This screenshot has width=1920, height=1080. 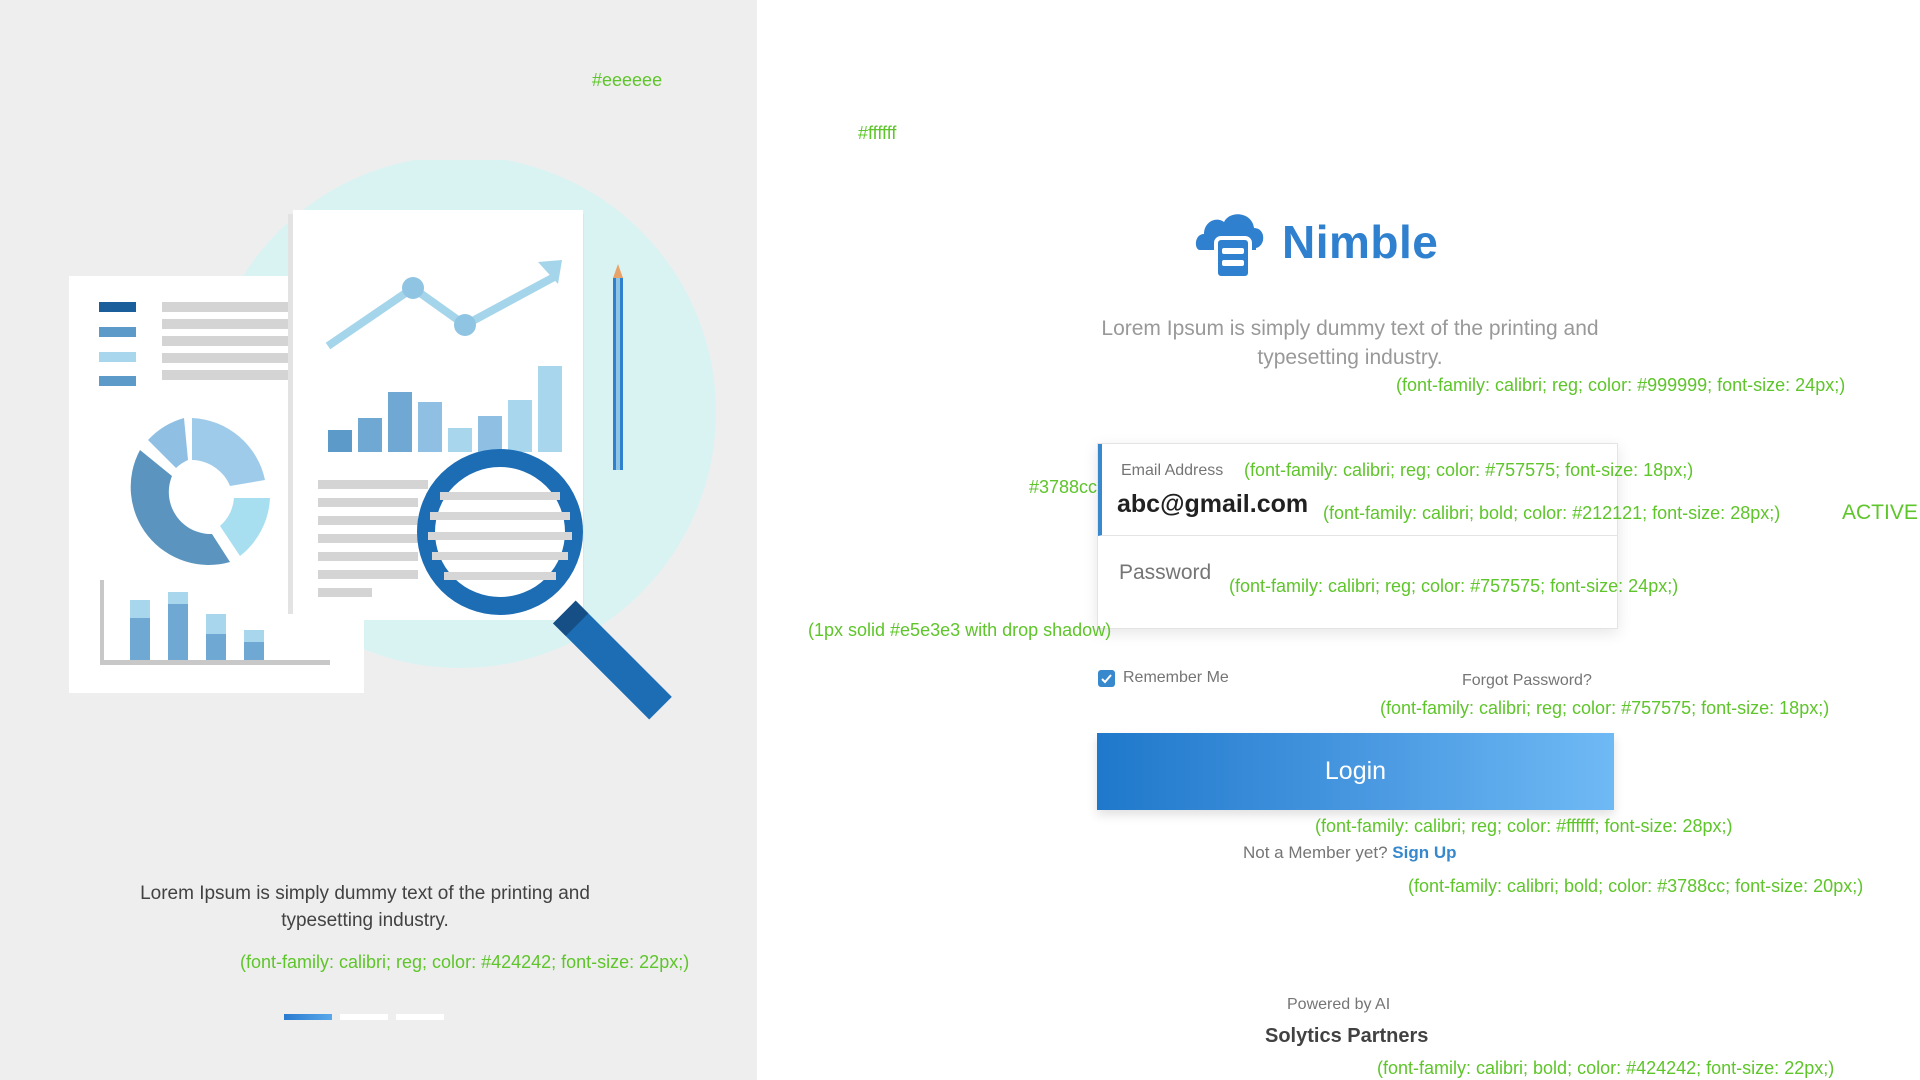 I want to click on logo: Nimble, so click(x=1315, y=242).